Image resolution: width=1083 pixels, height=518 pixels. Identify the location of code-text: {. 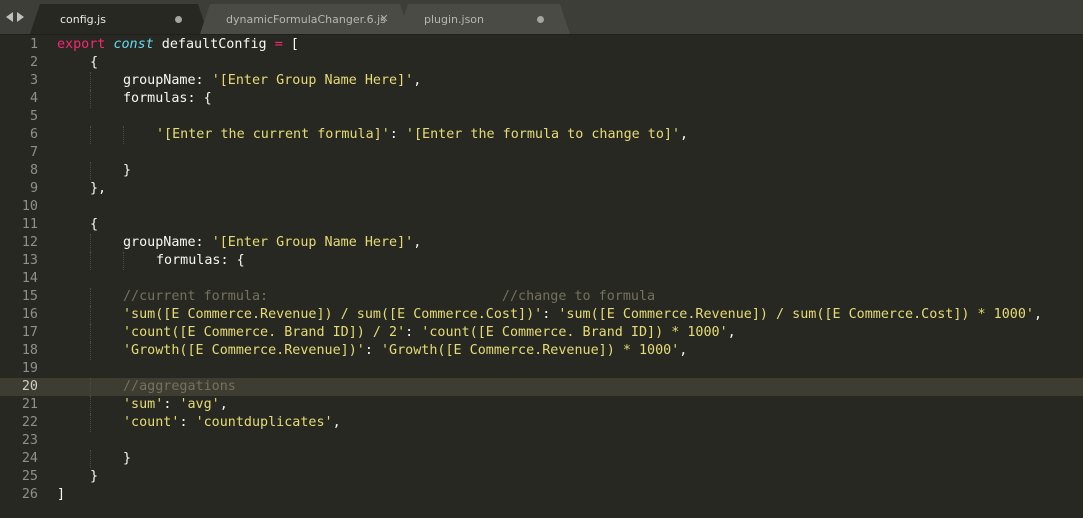
(94, 225).